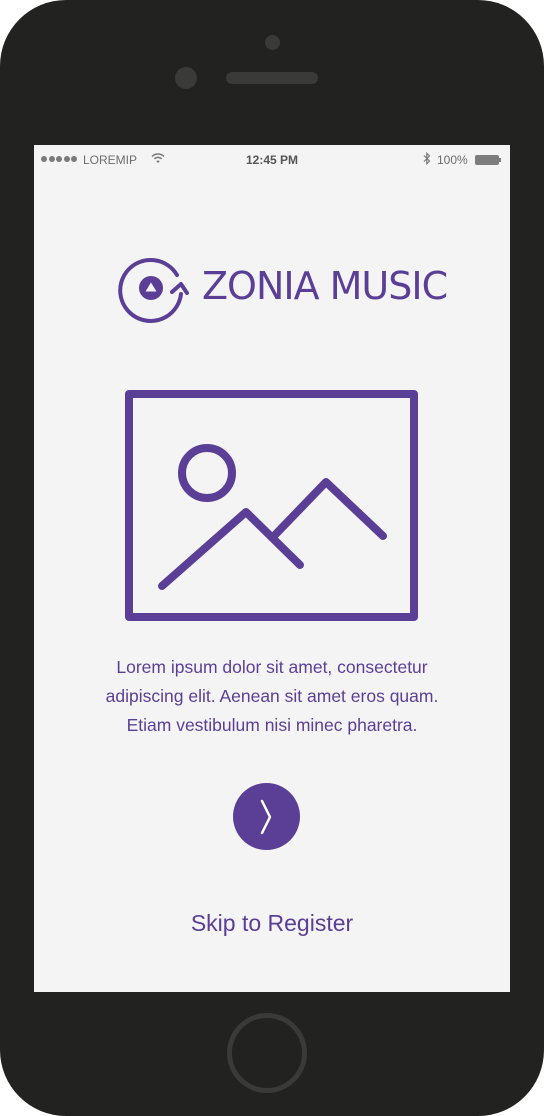  What do you see at coordinates (272, 667) in the screenshot?
I see `description-line: Lorem ipsum dolor sit amet, consectetur` at bounding box center [272, 667].